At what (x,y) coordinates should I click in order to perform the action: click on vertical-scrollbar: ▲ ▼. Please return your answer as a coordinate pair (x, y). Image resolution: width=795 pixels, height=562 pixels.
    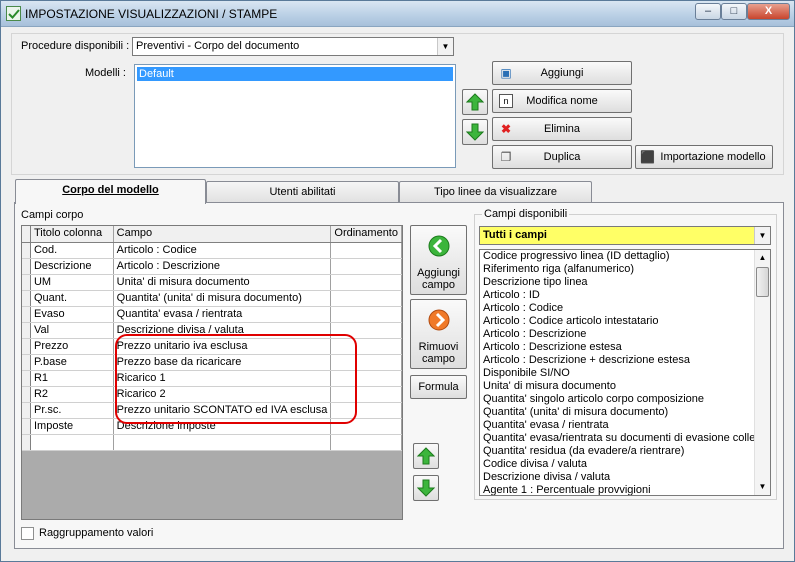
    Looking at the image, I should click on (762, 372).